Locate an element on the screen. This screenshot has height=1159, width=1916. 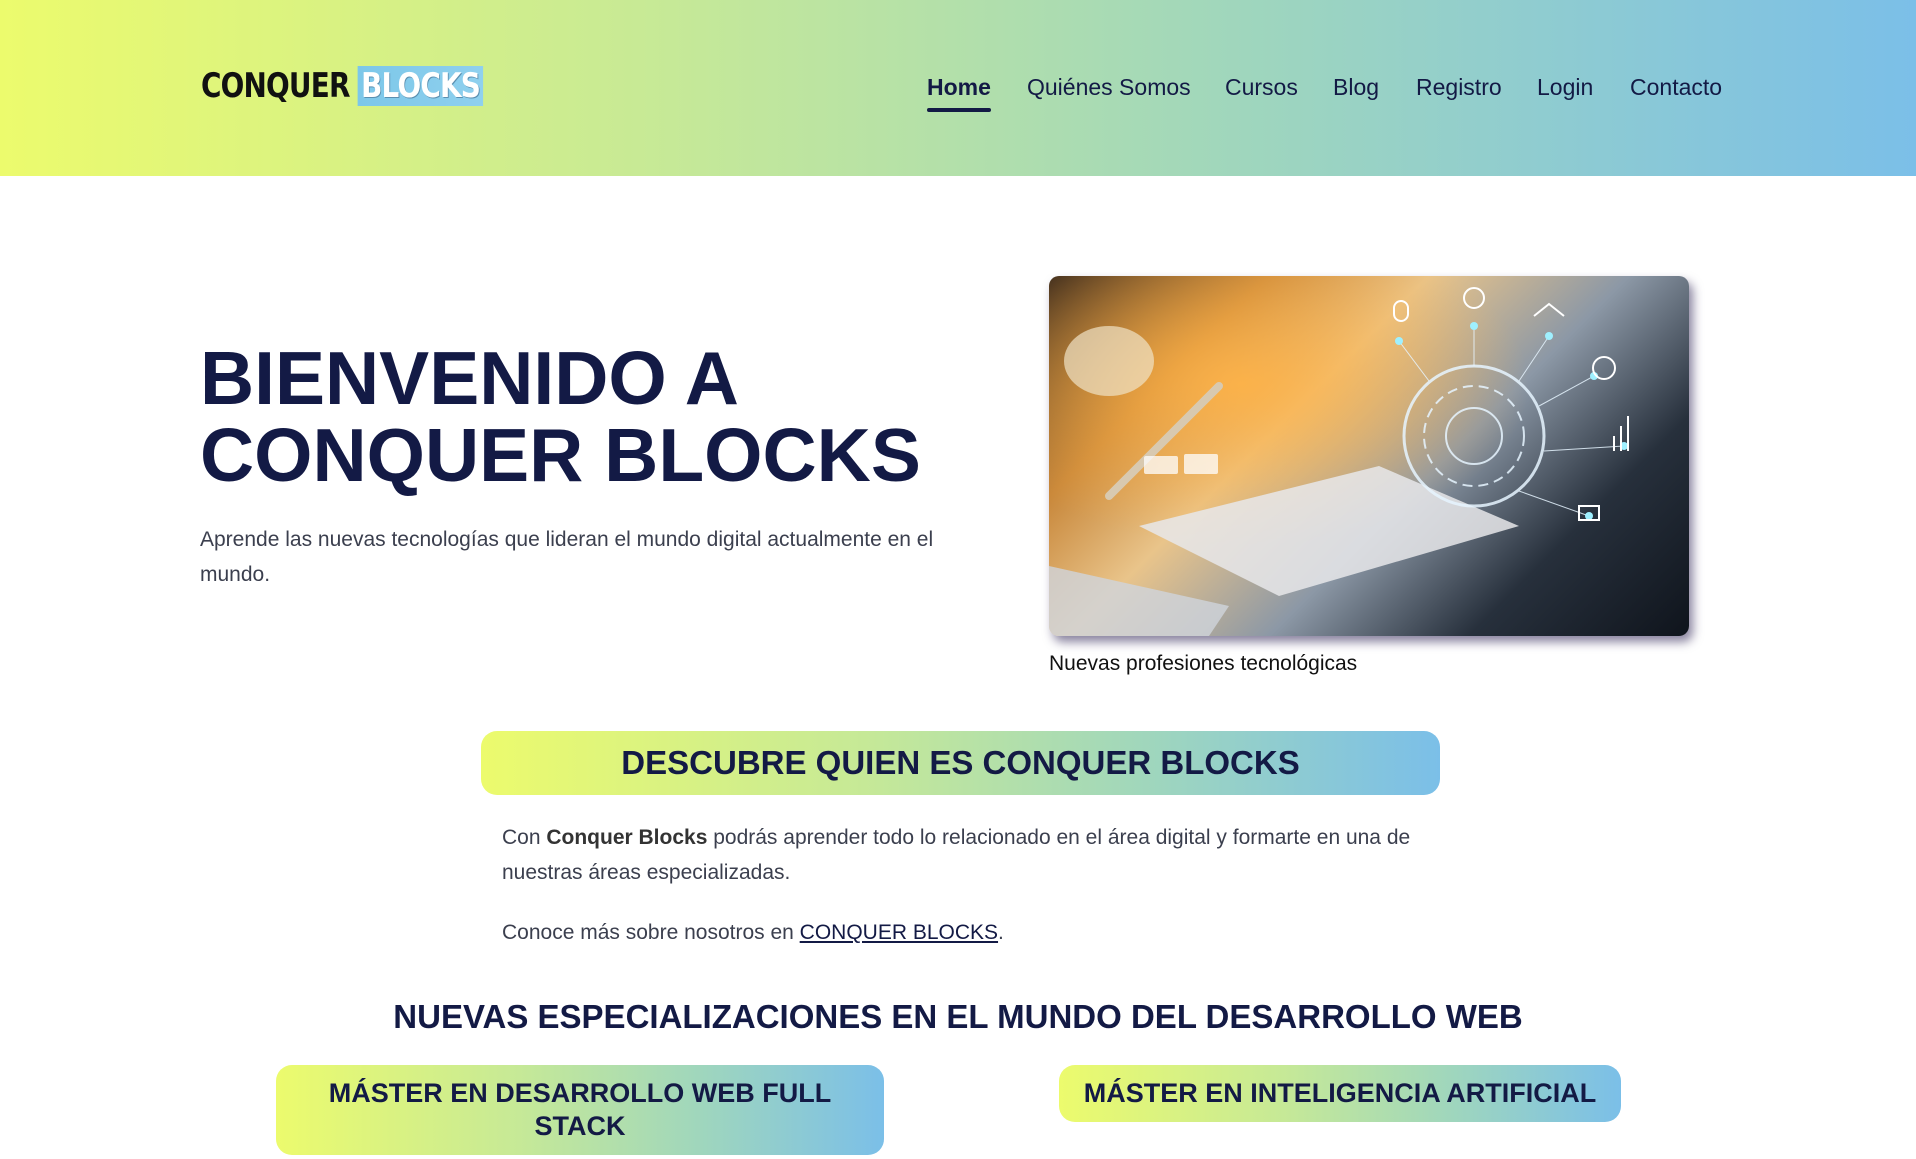
conquer-blocks-link: CONQUER BLOCKS is located at coordinates (899, 932).